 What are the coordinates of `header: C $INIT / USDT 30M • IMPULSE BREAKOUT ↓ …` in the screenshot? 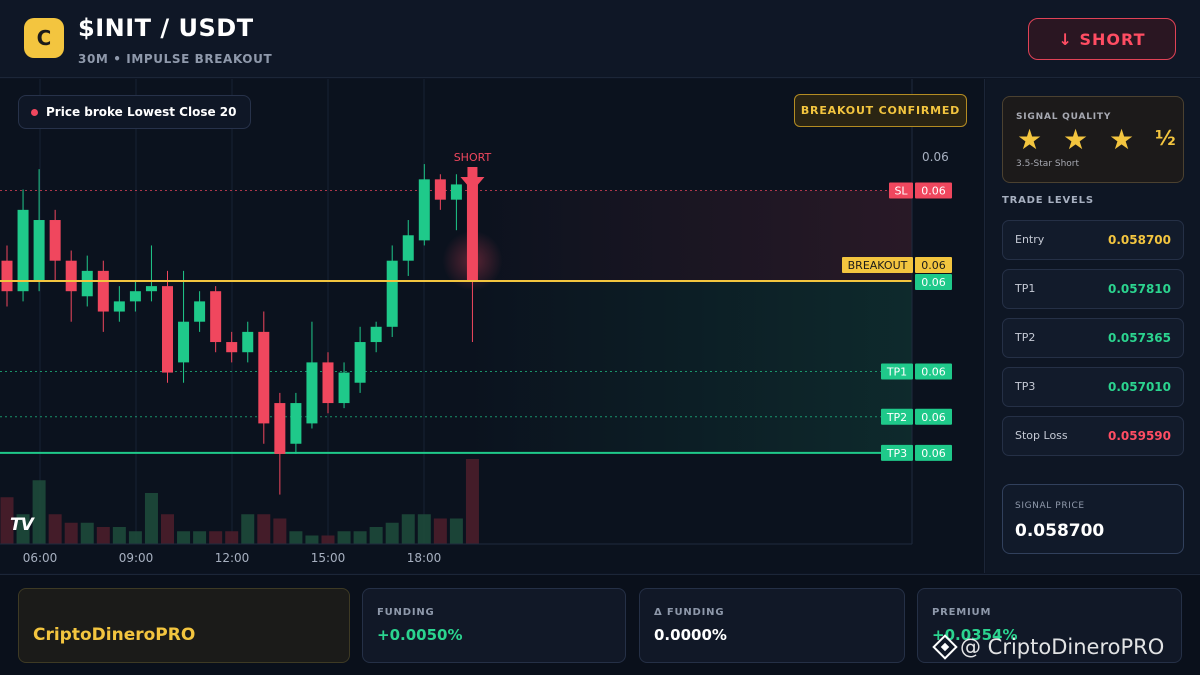 It's located at (600, 39).